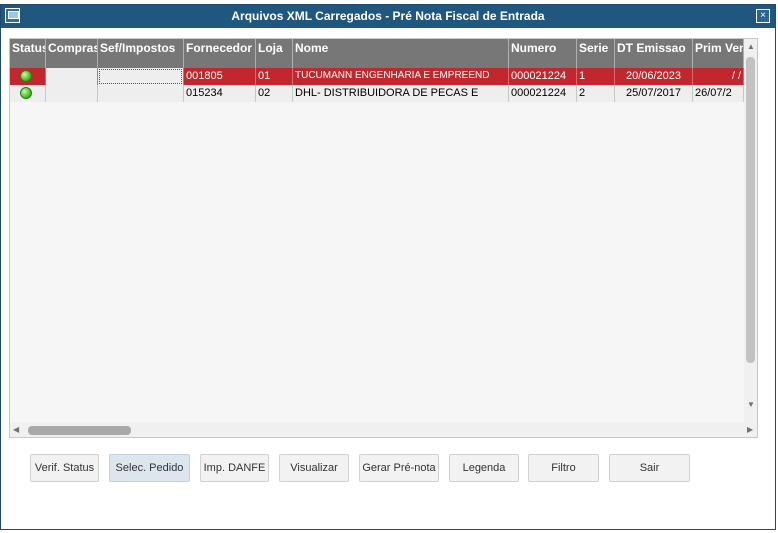 The height and width of the screenshot is (533, 778). What do you see at coordinates (649, 468) in the screenshot?
I see `sair-button: Sair` at bounding box center [649, 468].